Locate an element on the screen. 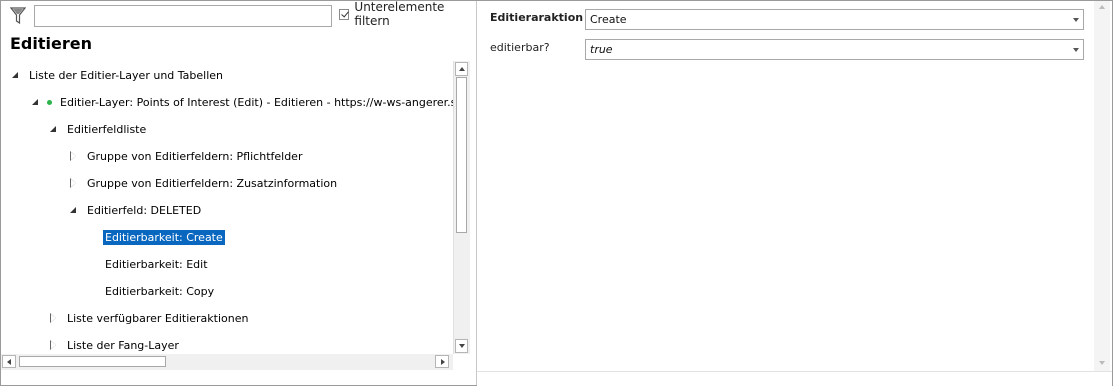 The image size is (1113, 386). property-vertical-scrollbar is located at coordinates (1102, 186).